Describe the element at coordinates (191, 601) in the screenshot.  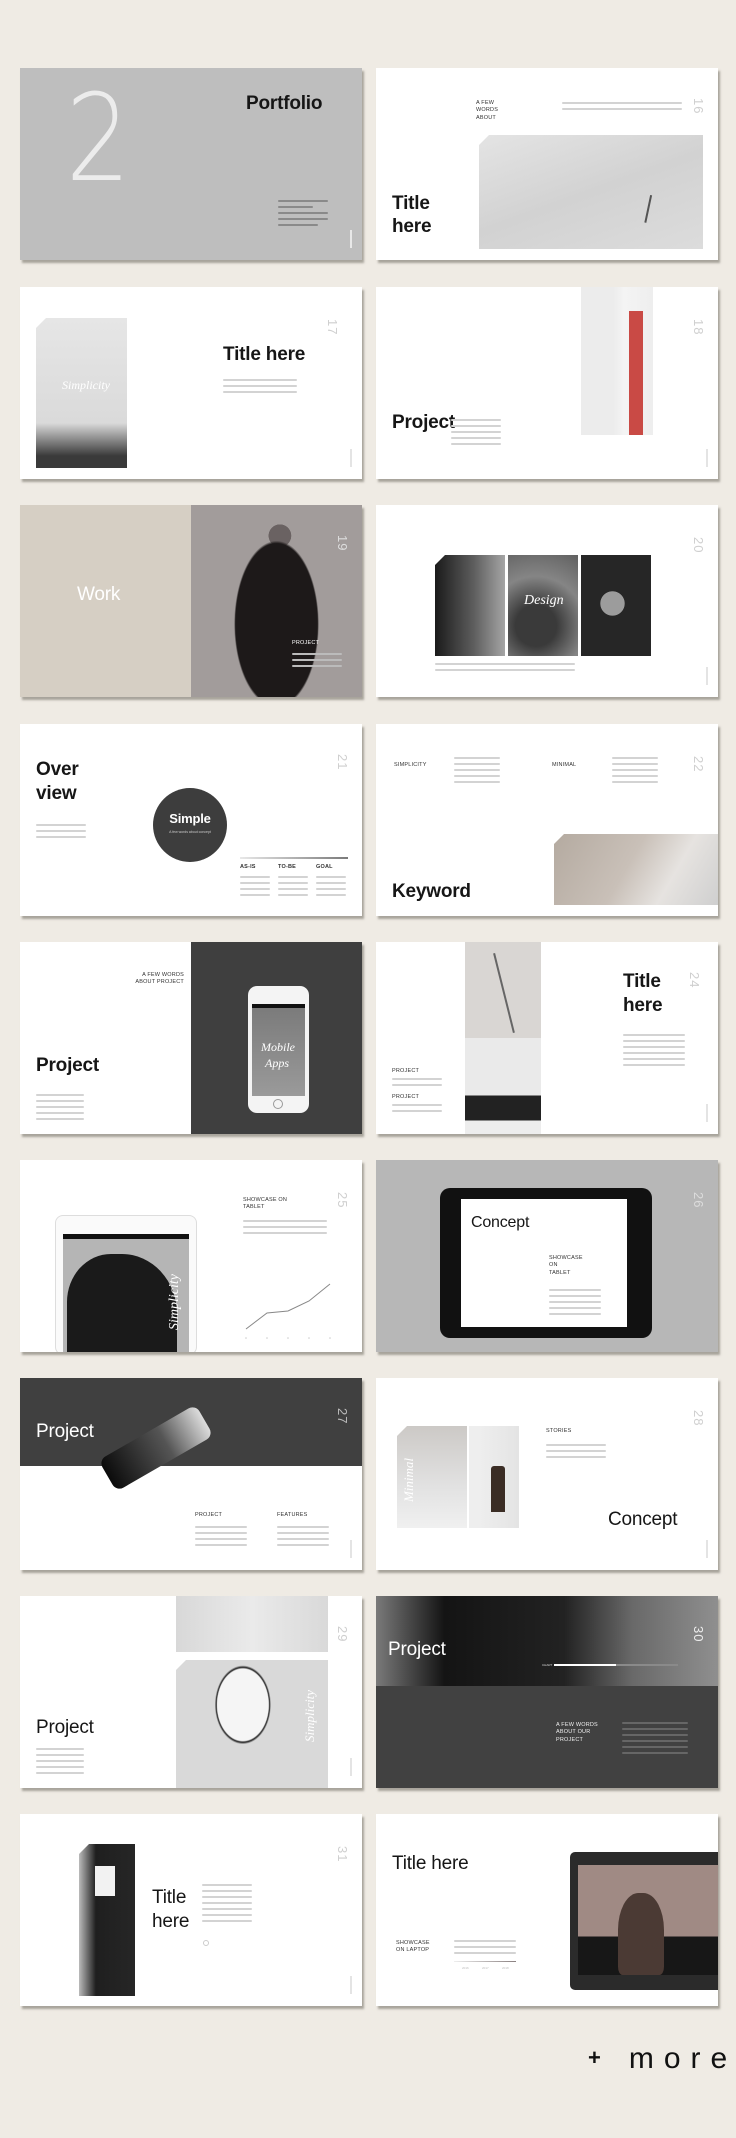
I see `slide-19: Work PROJECT 19` at that location.